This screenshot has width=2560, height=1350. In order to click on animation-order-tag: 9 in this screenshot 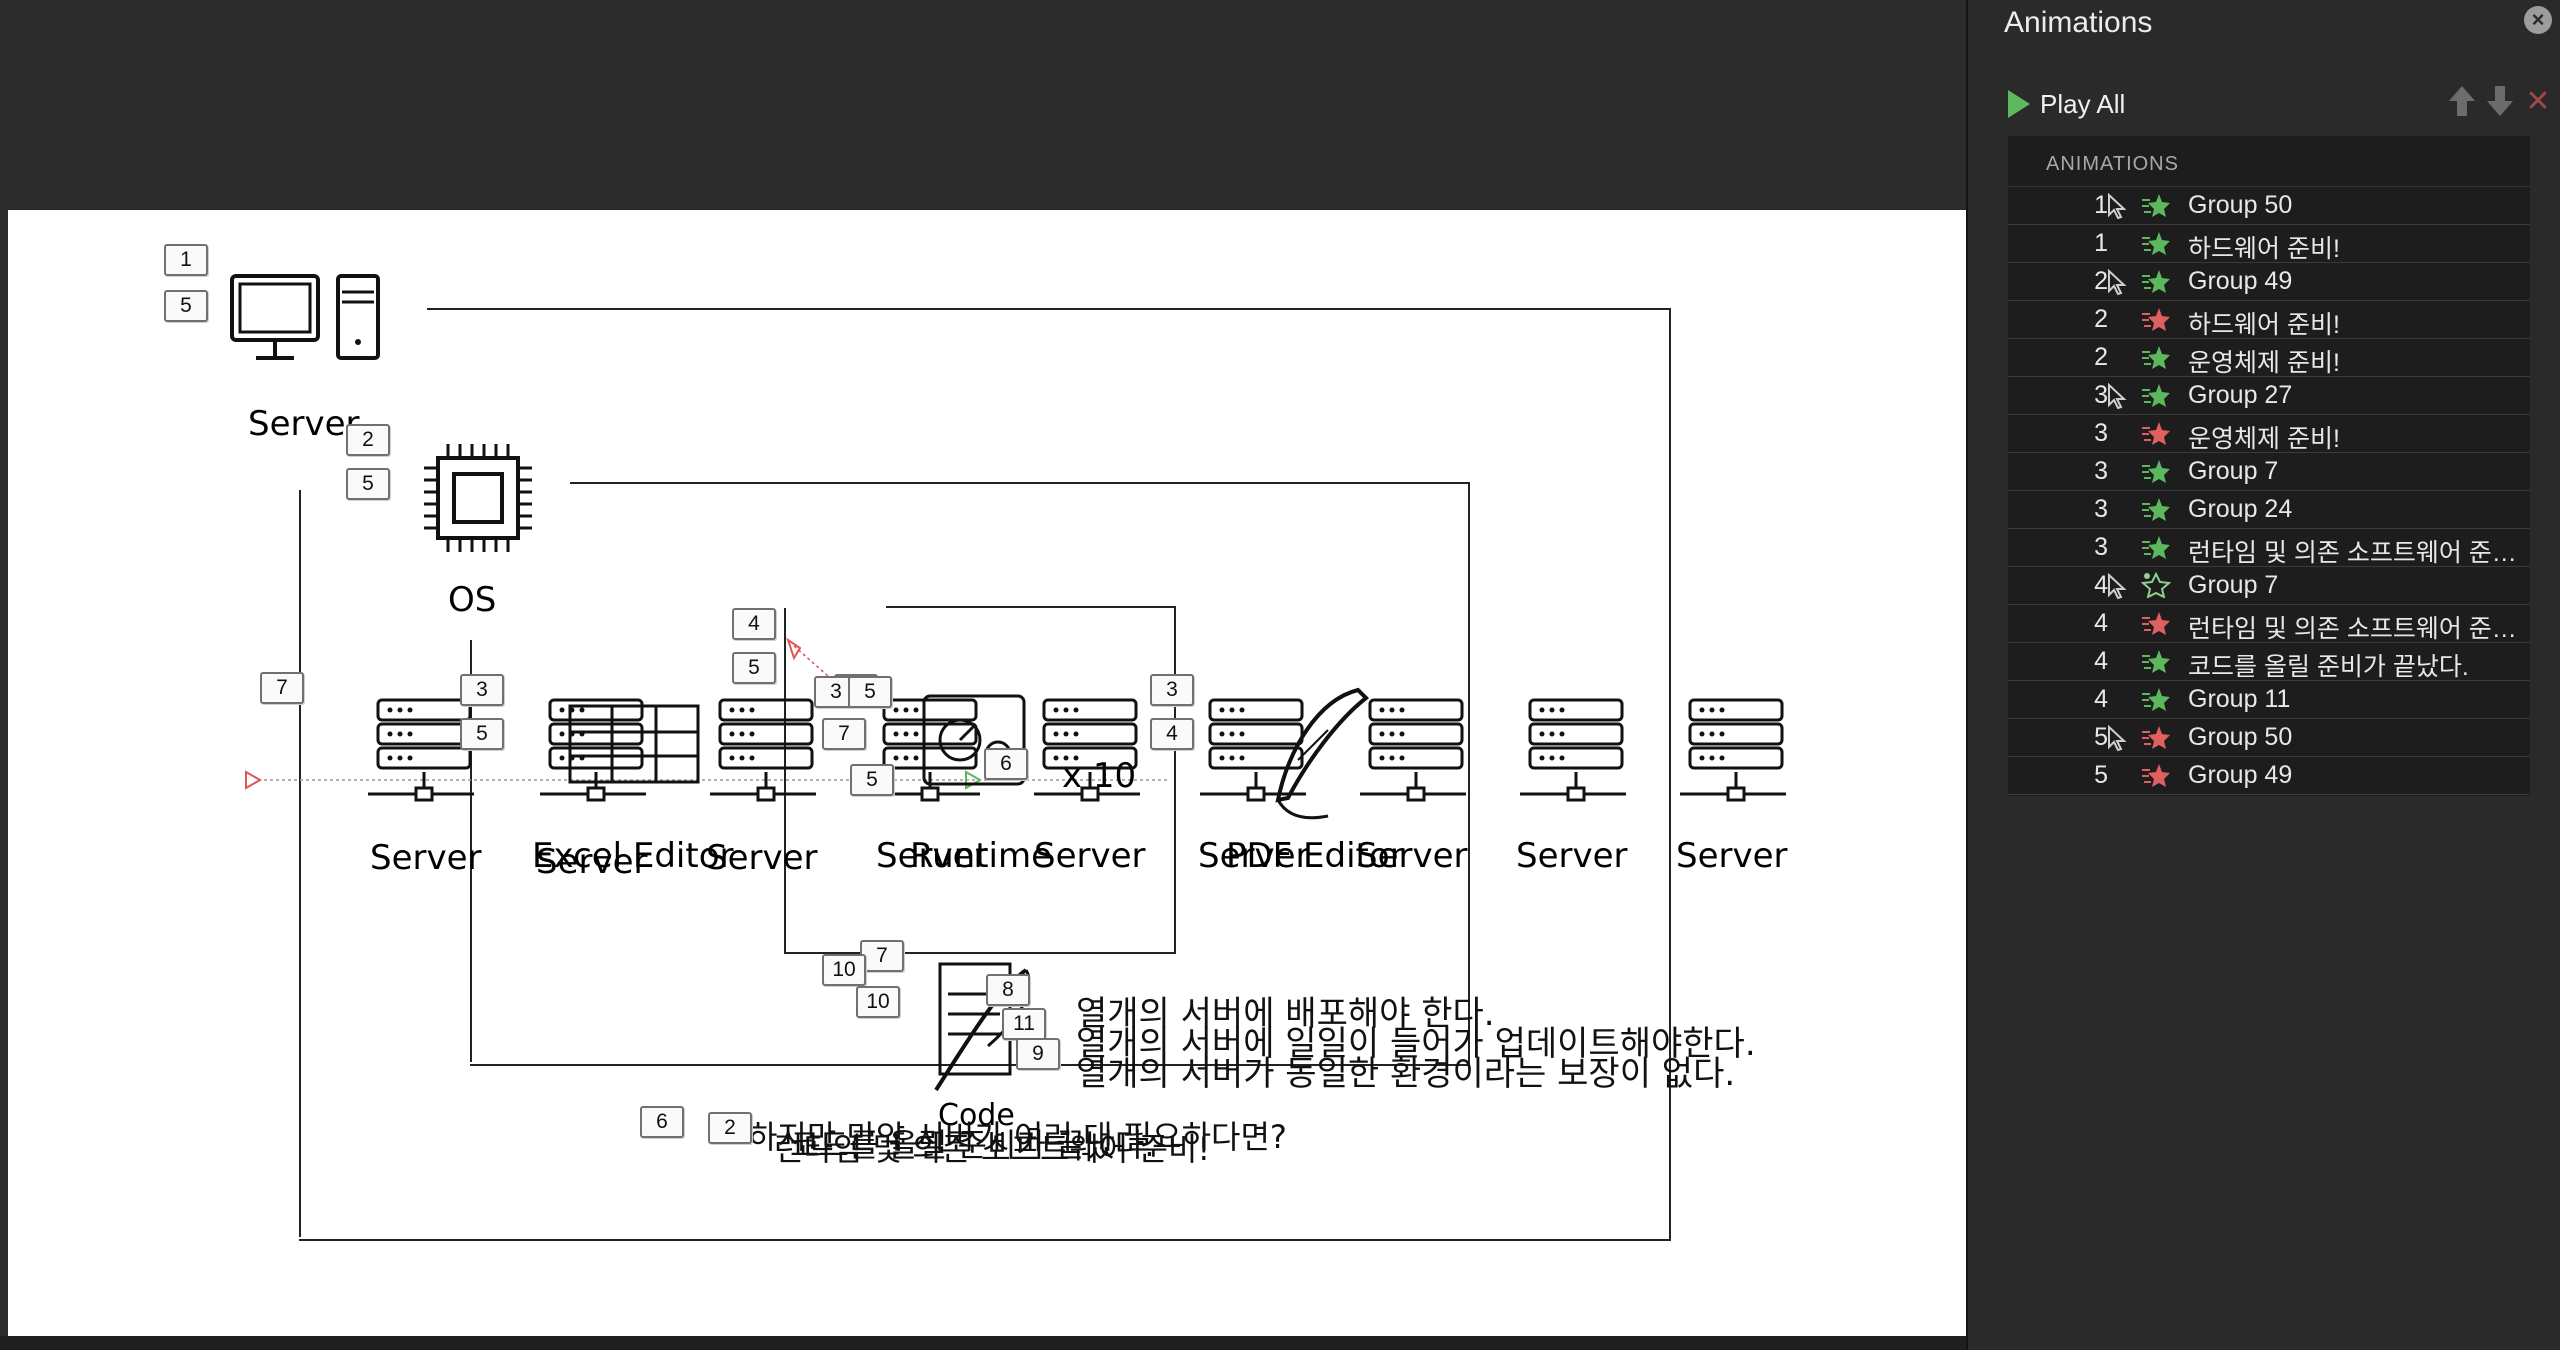, I will do `click(1038, 1054)`.